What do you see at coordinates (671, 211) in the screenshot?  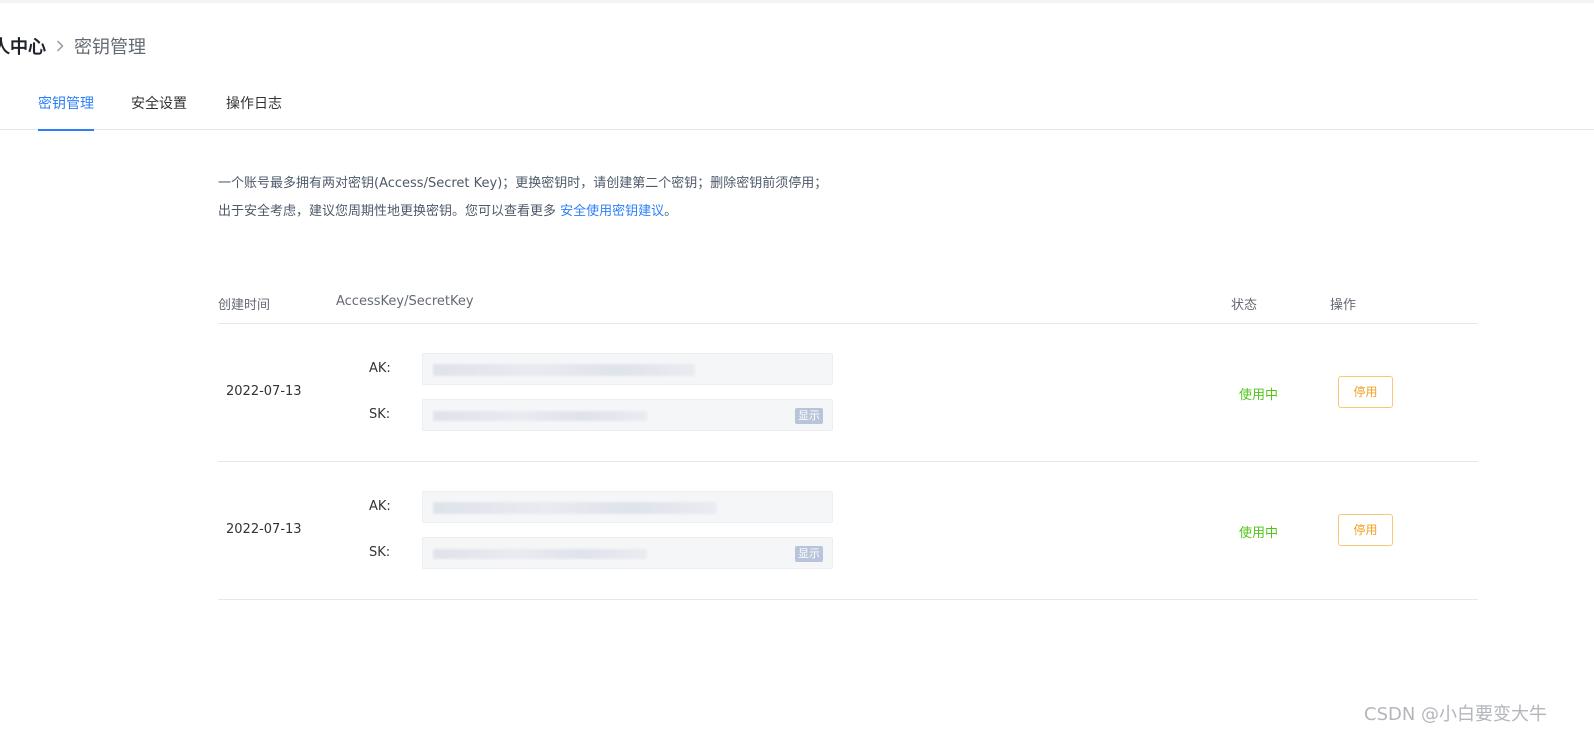 I see `notice-end: 。` at bounding box center [671, 211].